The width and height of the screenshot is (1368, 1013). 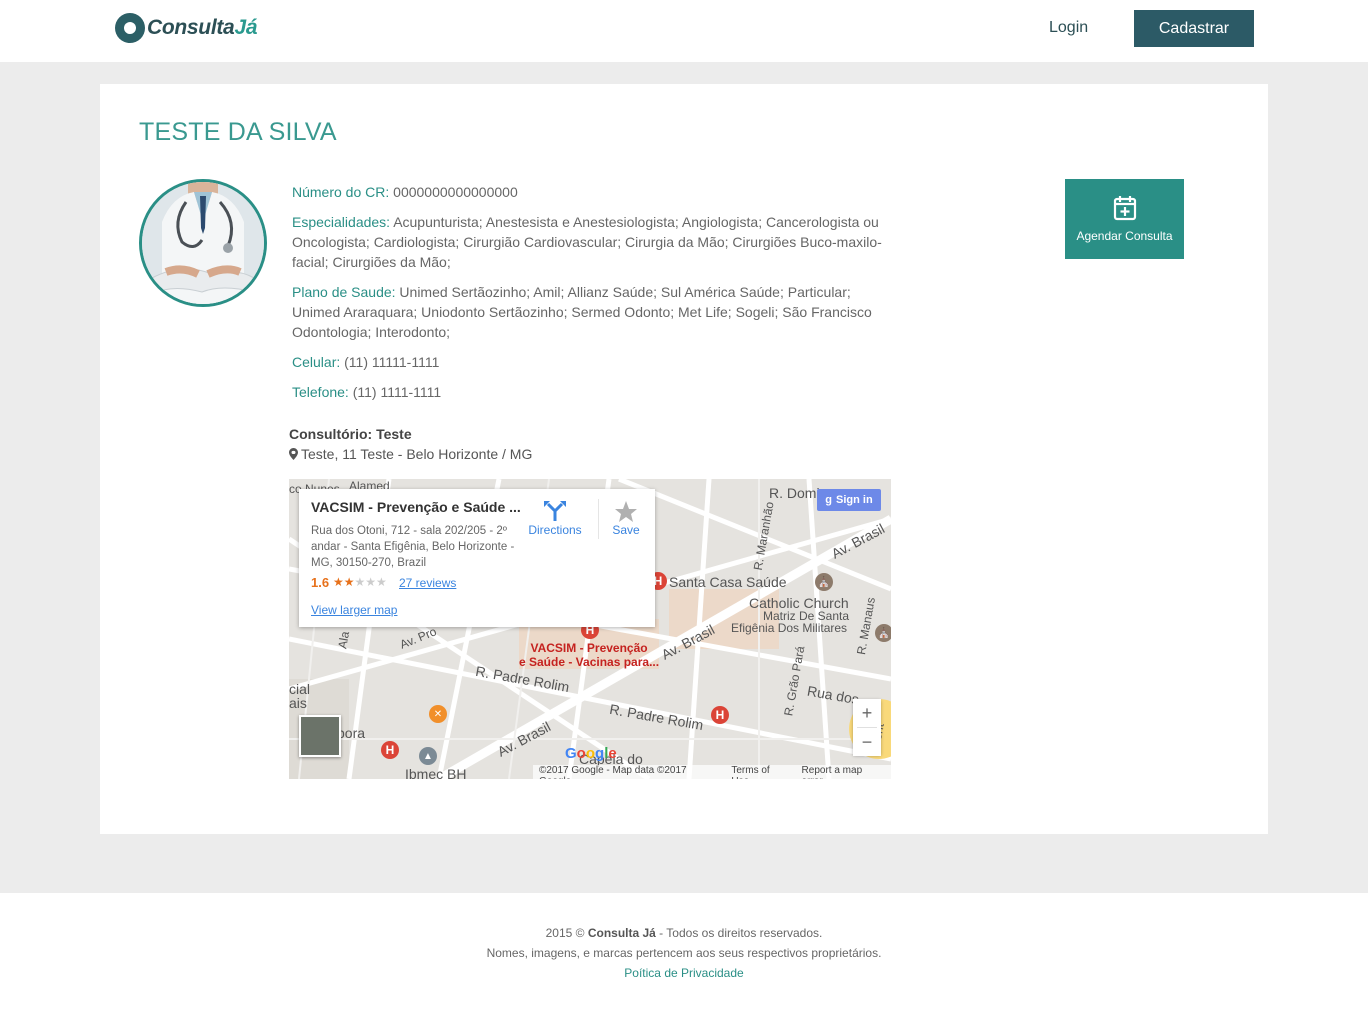 What do you see at coordinates (202, 27) in the screenshot?
I see `logo-text: ConsultaJá` at bounding box center [202, 27].